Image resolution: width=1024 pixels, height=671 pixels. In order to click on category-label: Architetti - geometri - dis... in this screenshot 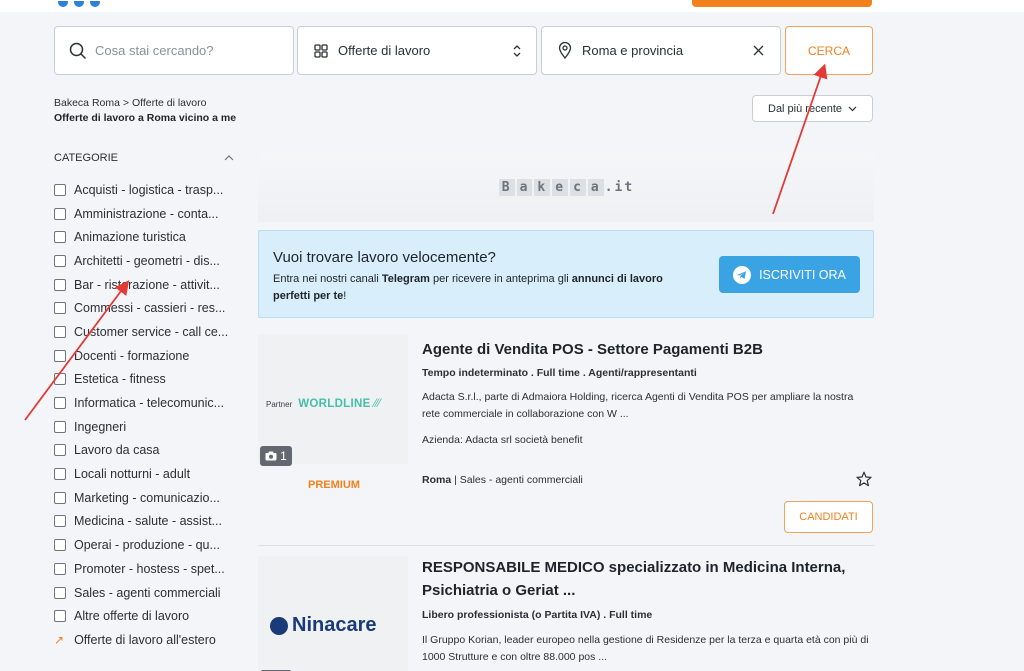, I will do `click(147, 260)`.